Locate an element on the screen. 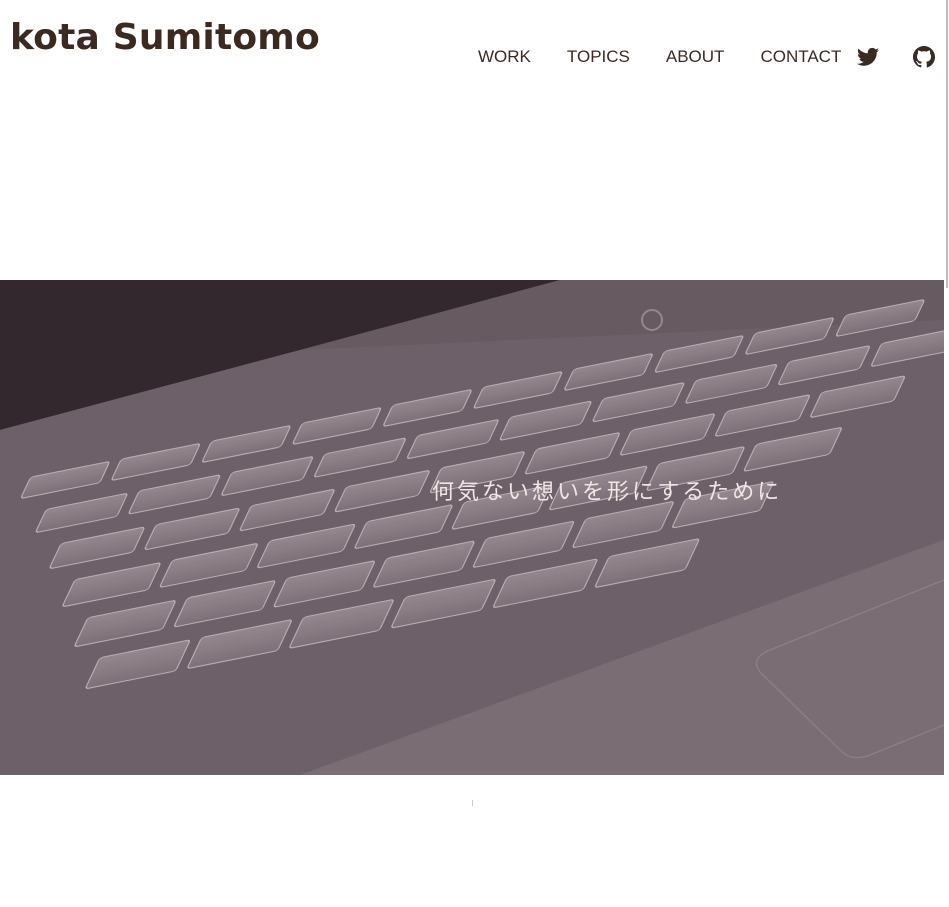 This screenshot has height=907, width=949. nav-contact: CONTACT is located at coordinates (800, 57).